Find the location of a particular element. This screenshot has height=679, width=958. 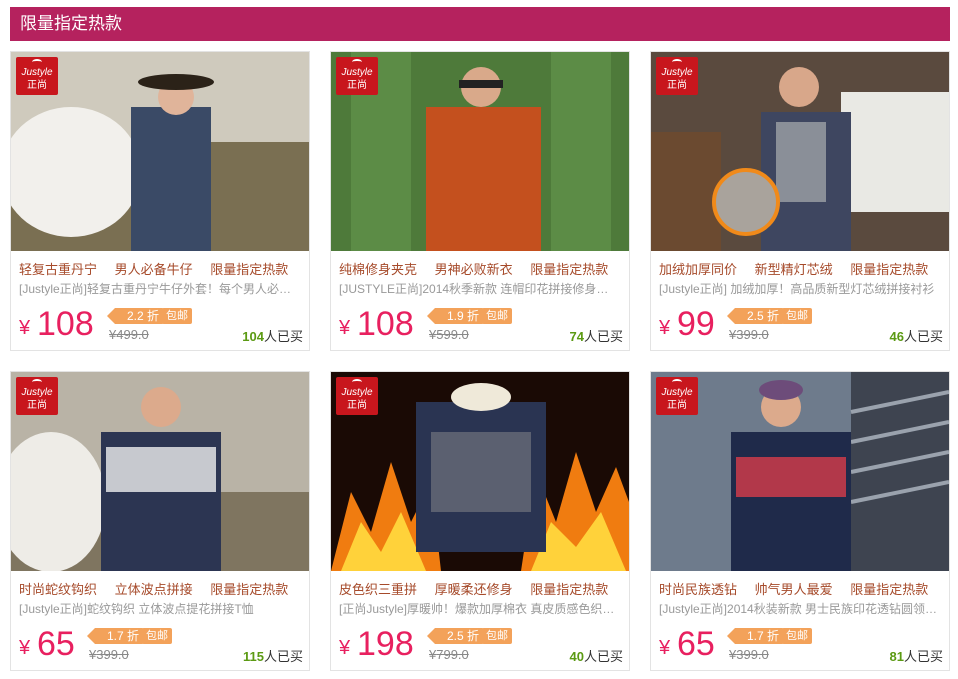

product-tag: 纯棉修身夹克 is located at coordinates (378, 269).